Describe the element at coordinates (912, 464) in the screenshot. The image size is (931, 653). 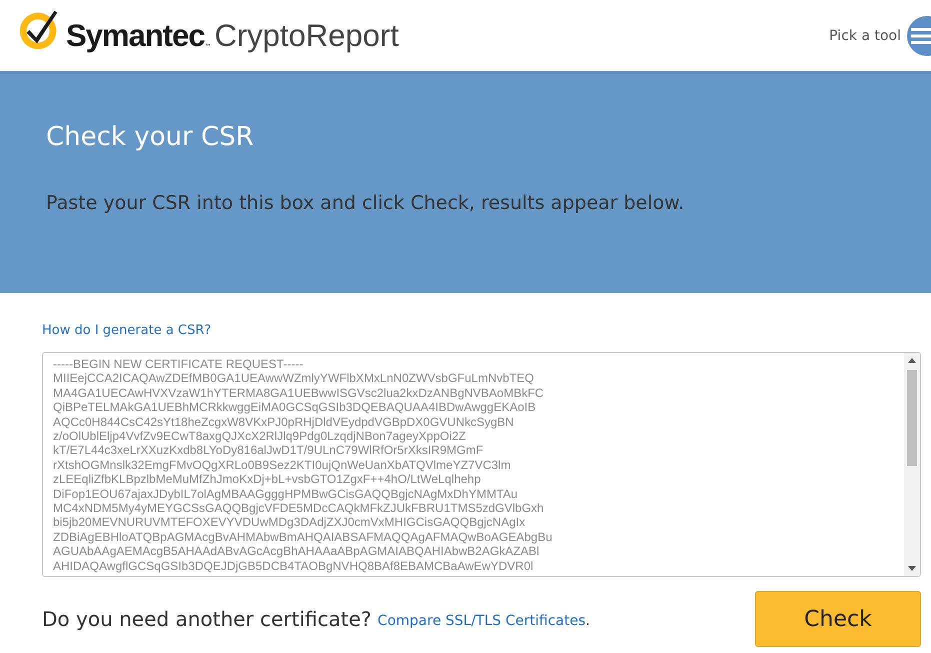
I see `scrollbar` at that location.